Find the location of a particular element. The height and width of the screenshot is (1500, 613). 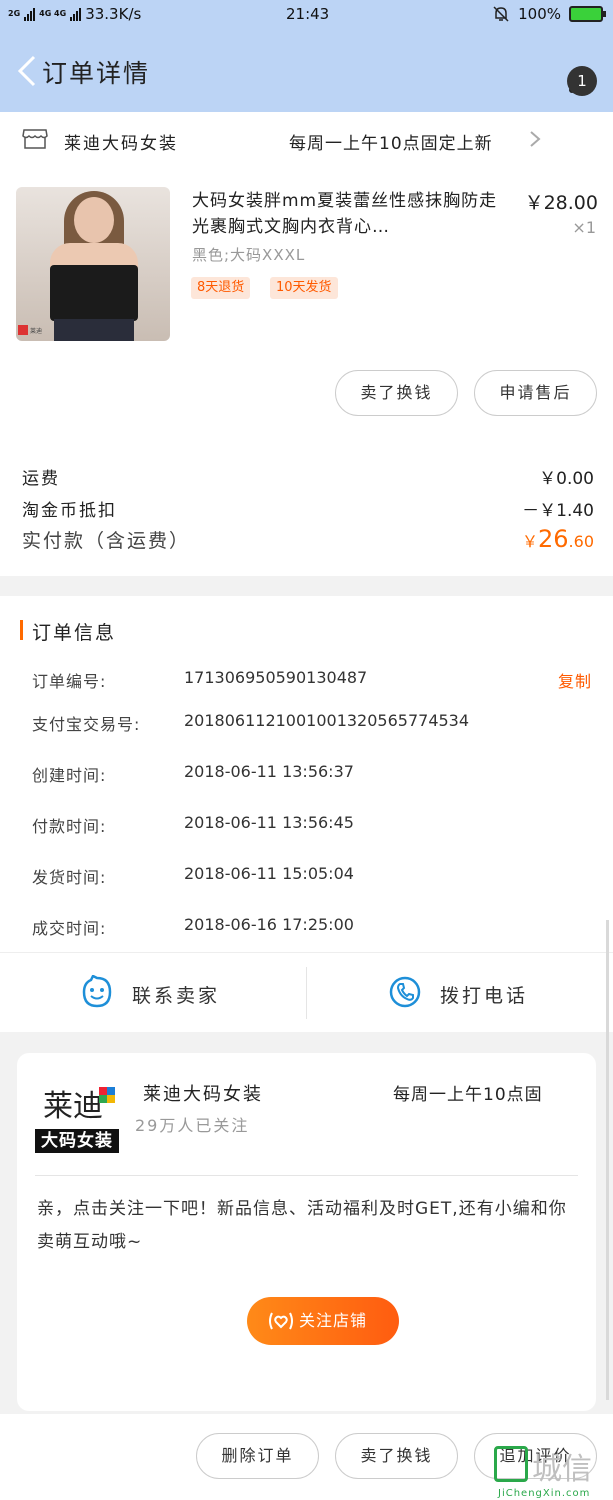

network-type-b: 4G 4G is located at coordinates (53, 13).